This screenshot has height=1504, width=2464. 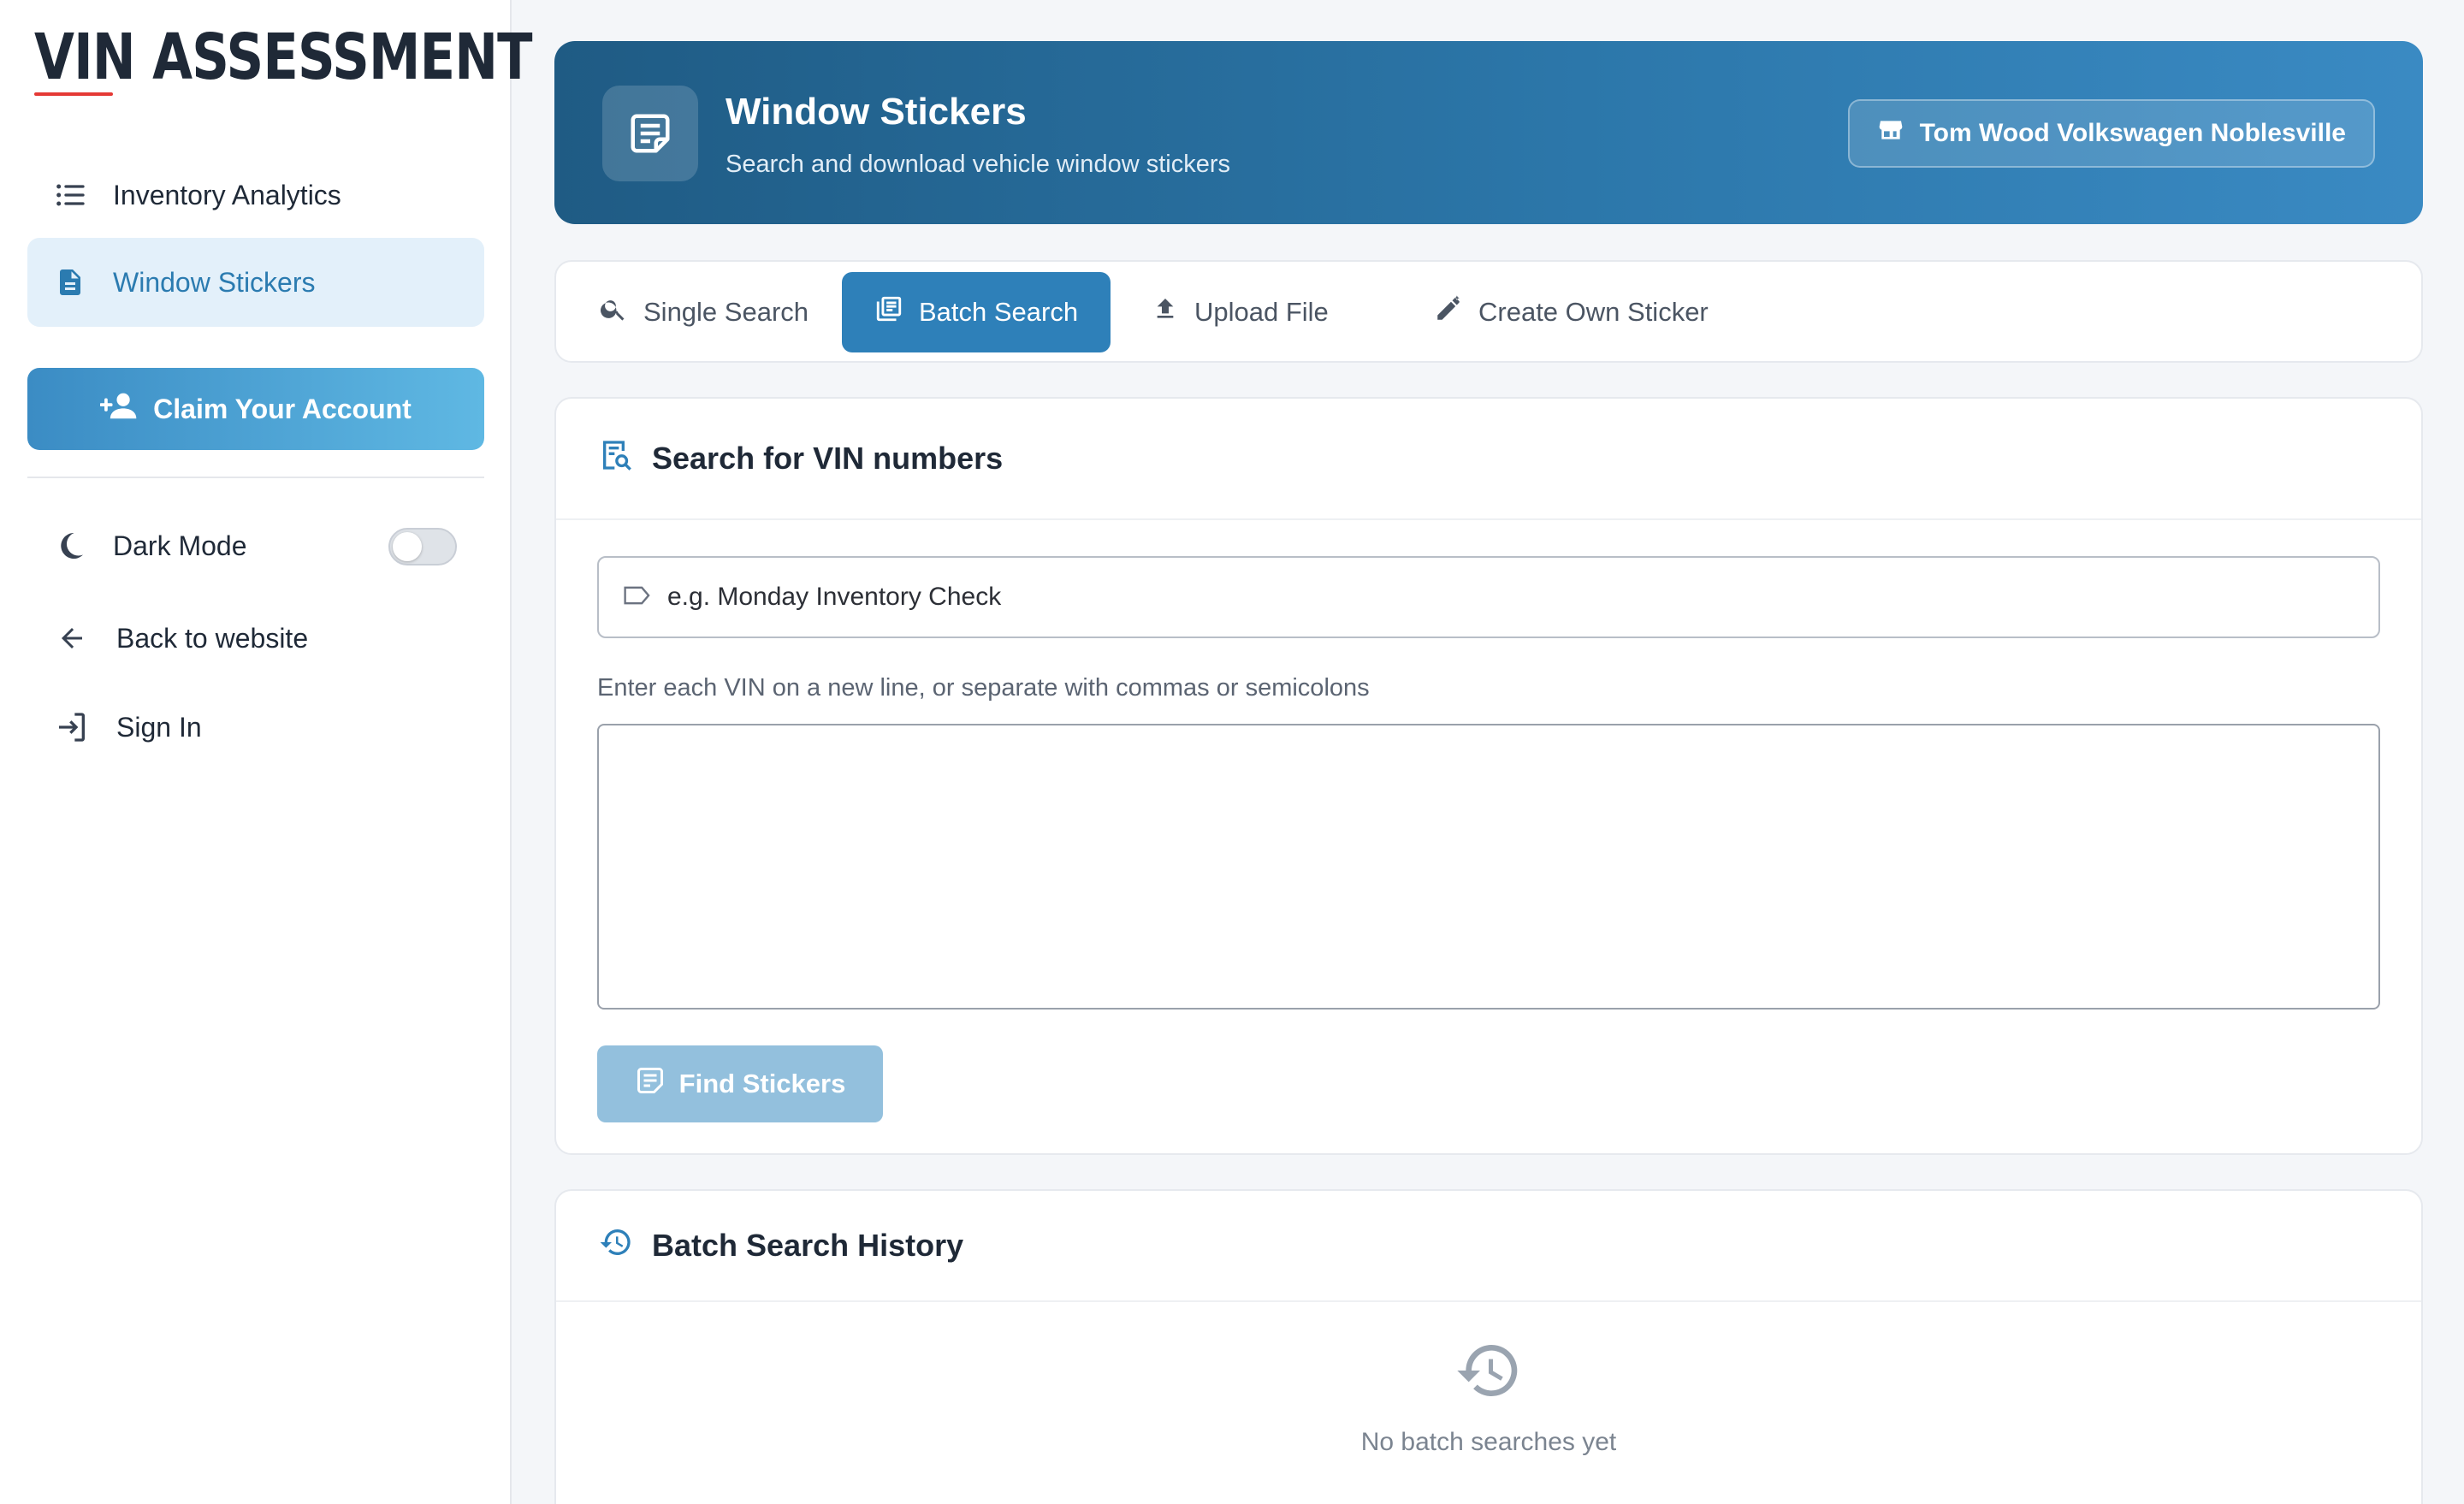 I want to click on nav-item-sign-in: Sign In, so click(x=255, y=728).